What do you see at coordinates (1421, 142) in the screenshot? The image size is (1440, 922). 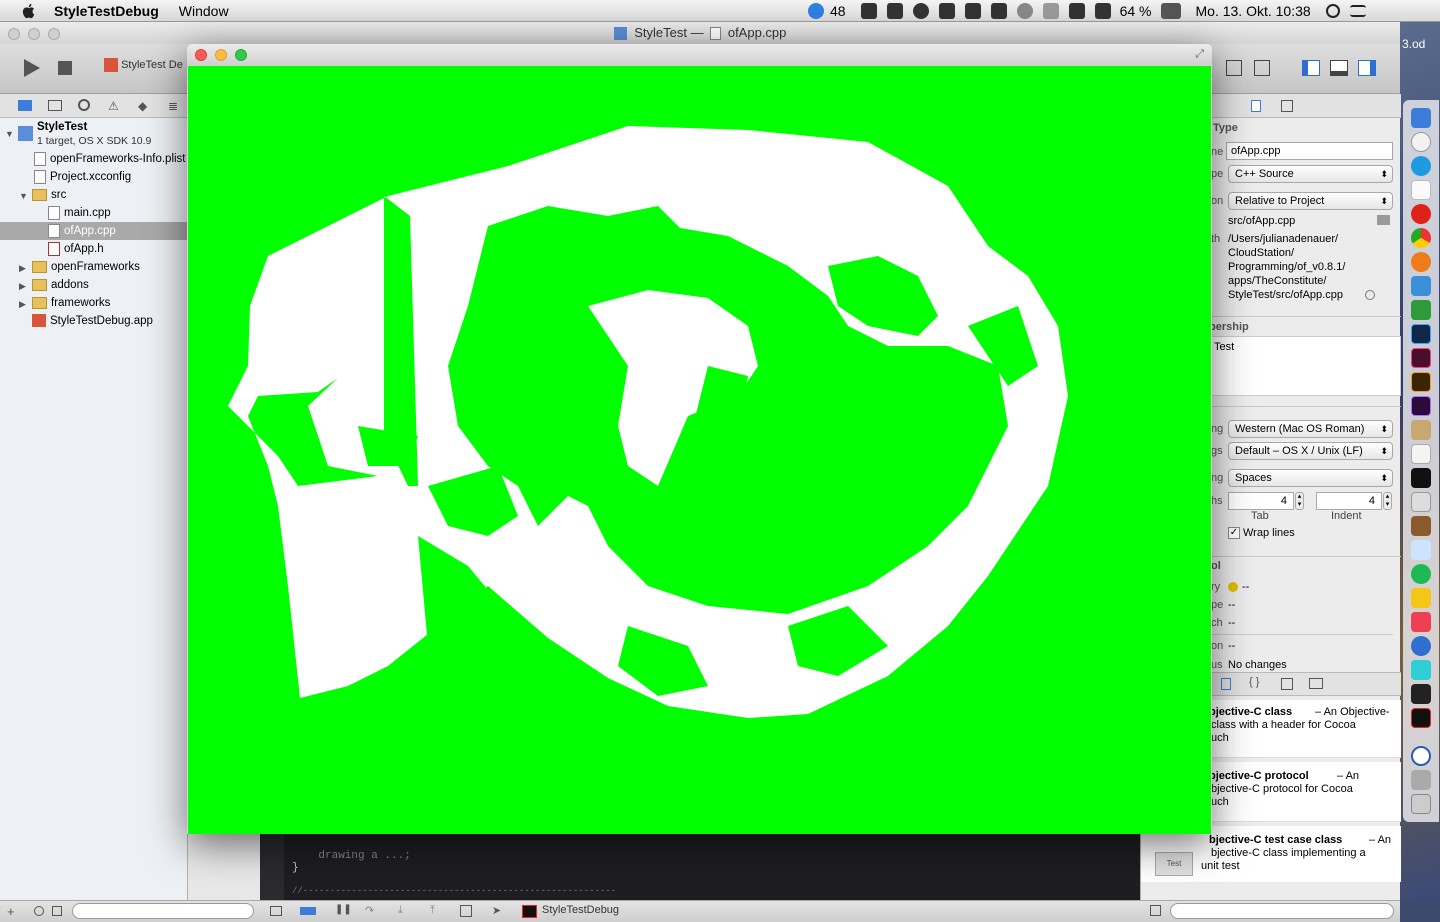 I see `clock-dock-icon` at bounding box center [1421, 142].